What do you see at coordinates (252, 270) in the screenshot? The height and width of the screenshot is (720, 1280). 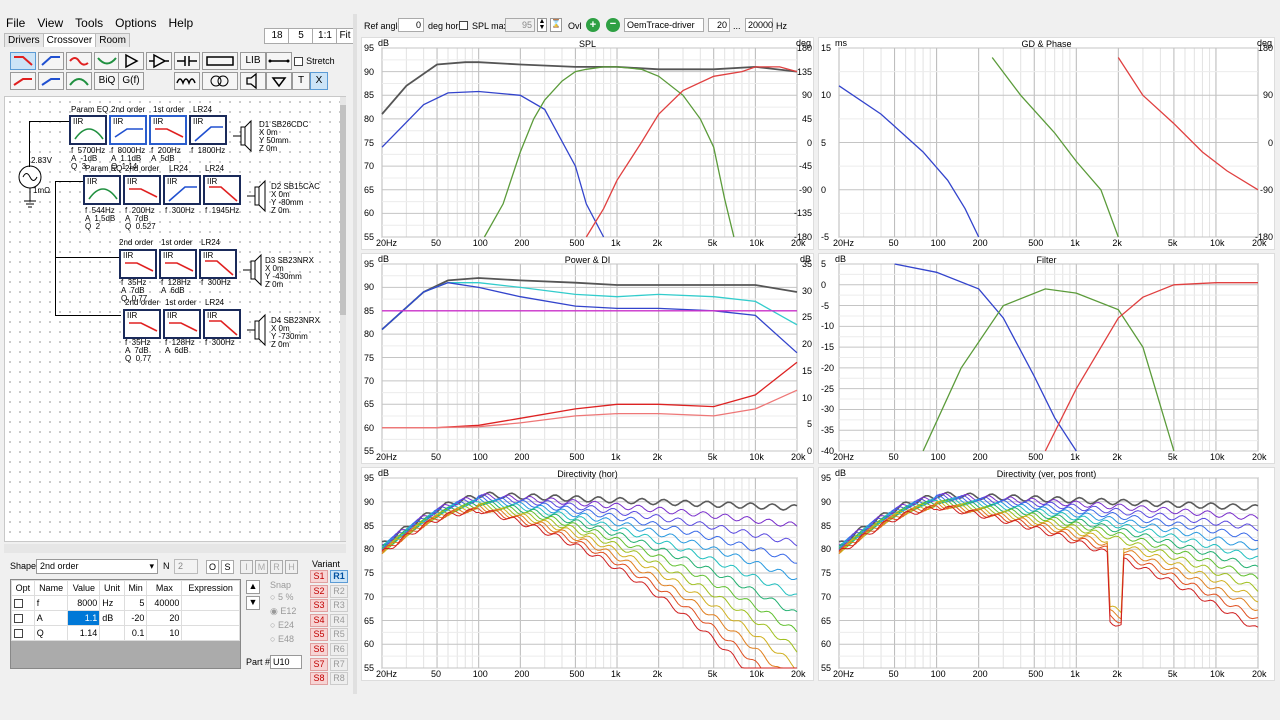 I see `driver-d3-icon` at bounding box center [252, 270].